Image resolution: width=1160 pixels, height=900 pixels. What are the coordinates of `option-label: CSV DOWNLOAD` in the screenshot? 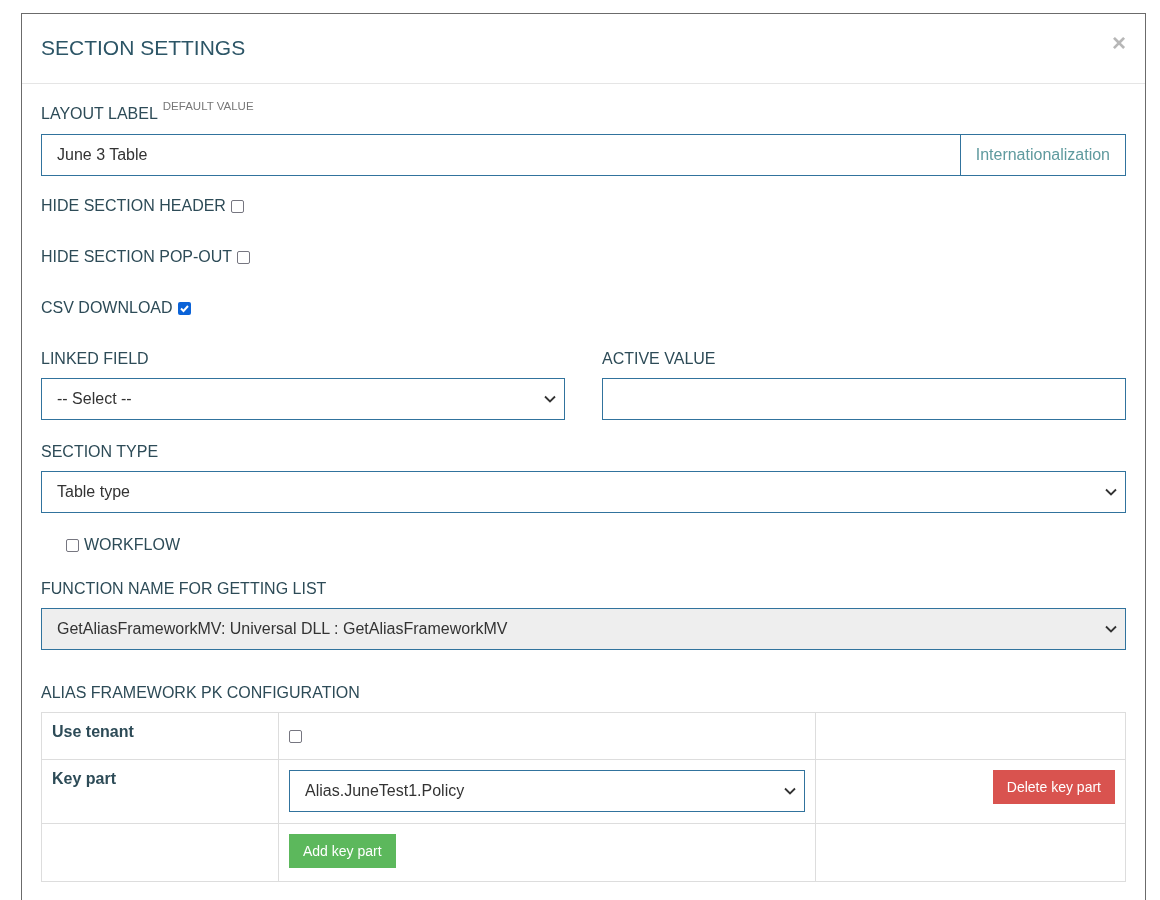 It's located at (107, 308).